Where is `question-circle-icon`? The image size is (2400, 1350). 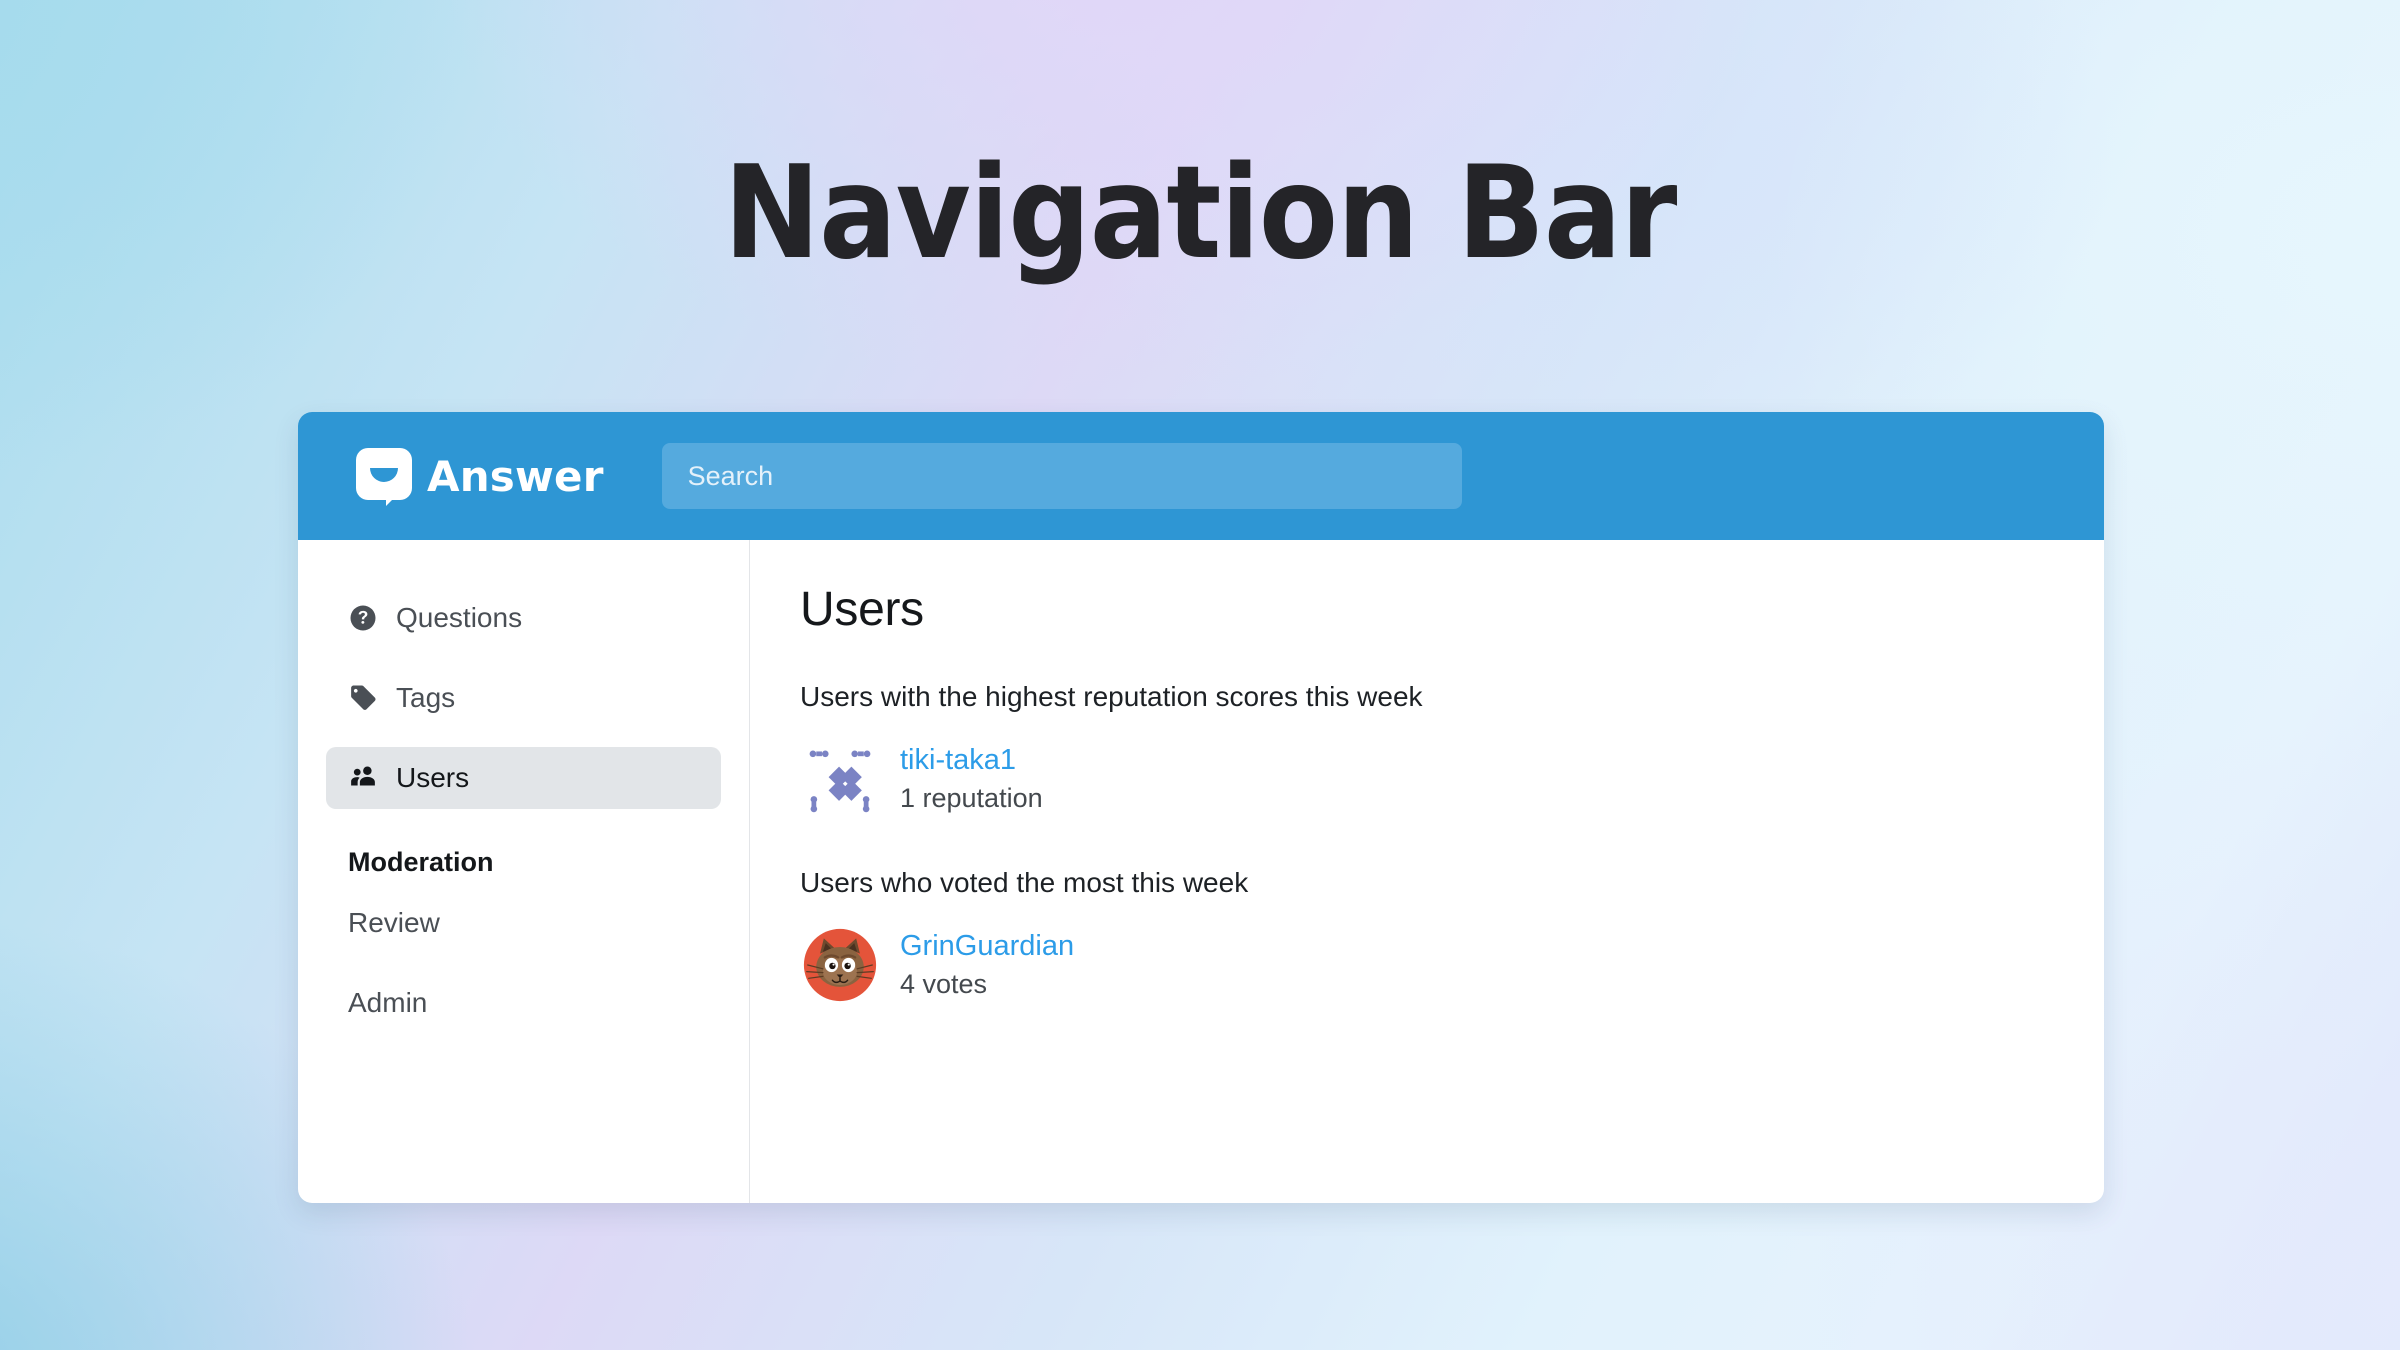
question-circle-icon is located at coordinates (363, 618).